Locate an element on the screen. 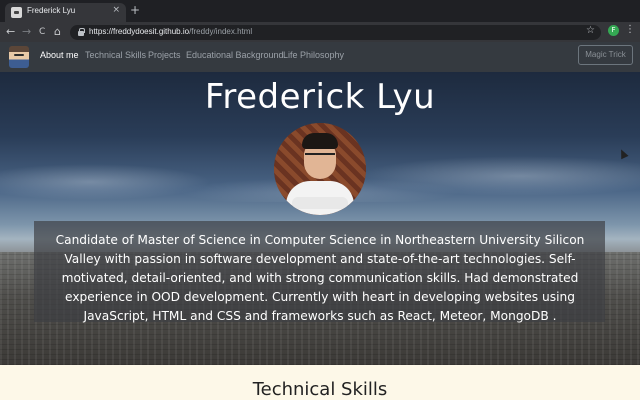 This screenshot has width=640, height=400. browser-menu-icon: ⋮ is located at coordinates (630, 30).